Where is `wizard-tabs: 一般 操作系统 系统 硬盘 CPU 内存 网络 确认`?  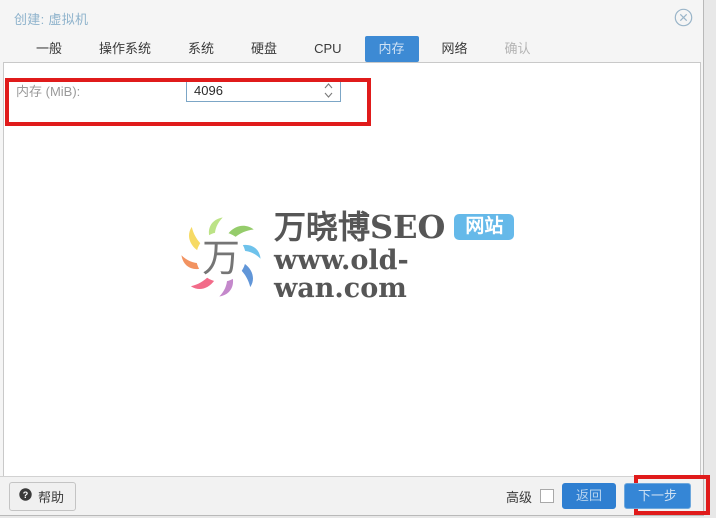 wizard-tabs: 一般 操作系统 系统 硬盘 CPU 内存 网络 确认 is located at coordinates (351, 49).